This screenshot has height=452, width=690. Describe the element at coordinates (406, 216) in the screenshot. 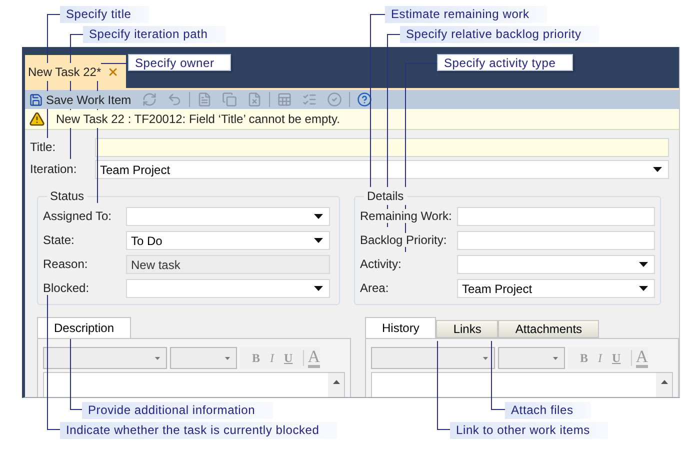

I see `field-label: Remaining Work:` at that location.